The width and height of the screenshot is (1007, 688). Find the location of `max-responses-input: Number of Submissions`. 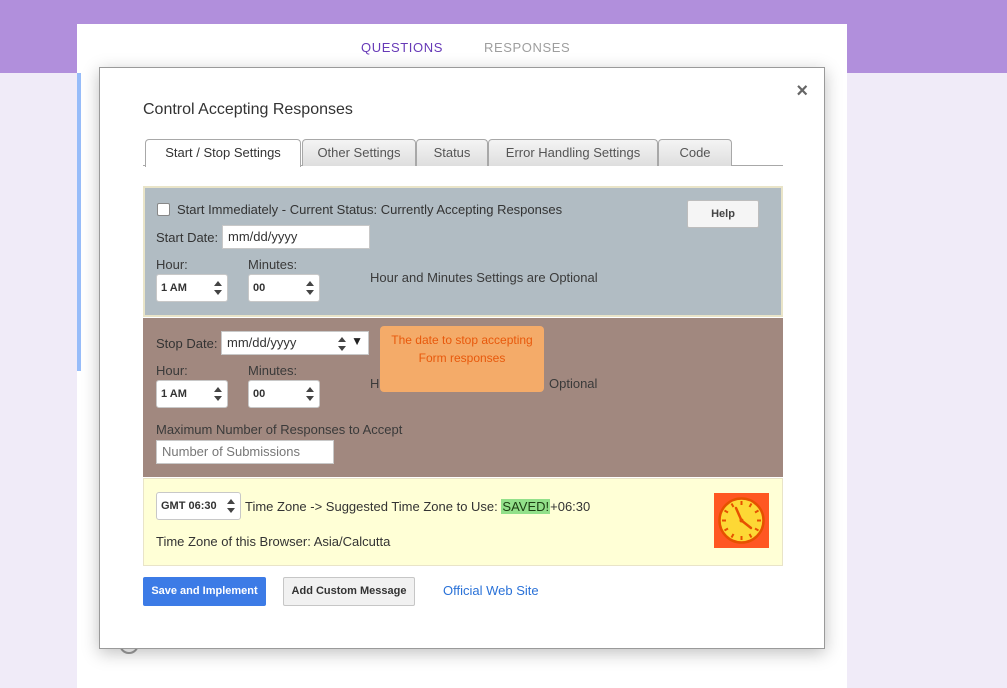

max-responses-input: Number of Submissions is located at coordinates (245, 452).